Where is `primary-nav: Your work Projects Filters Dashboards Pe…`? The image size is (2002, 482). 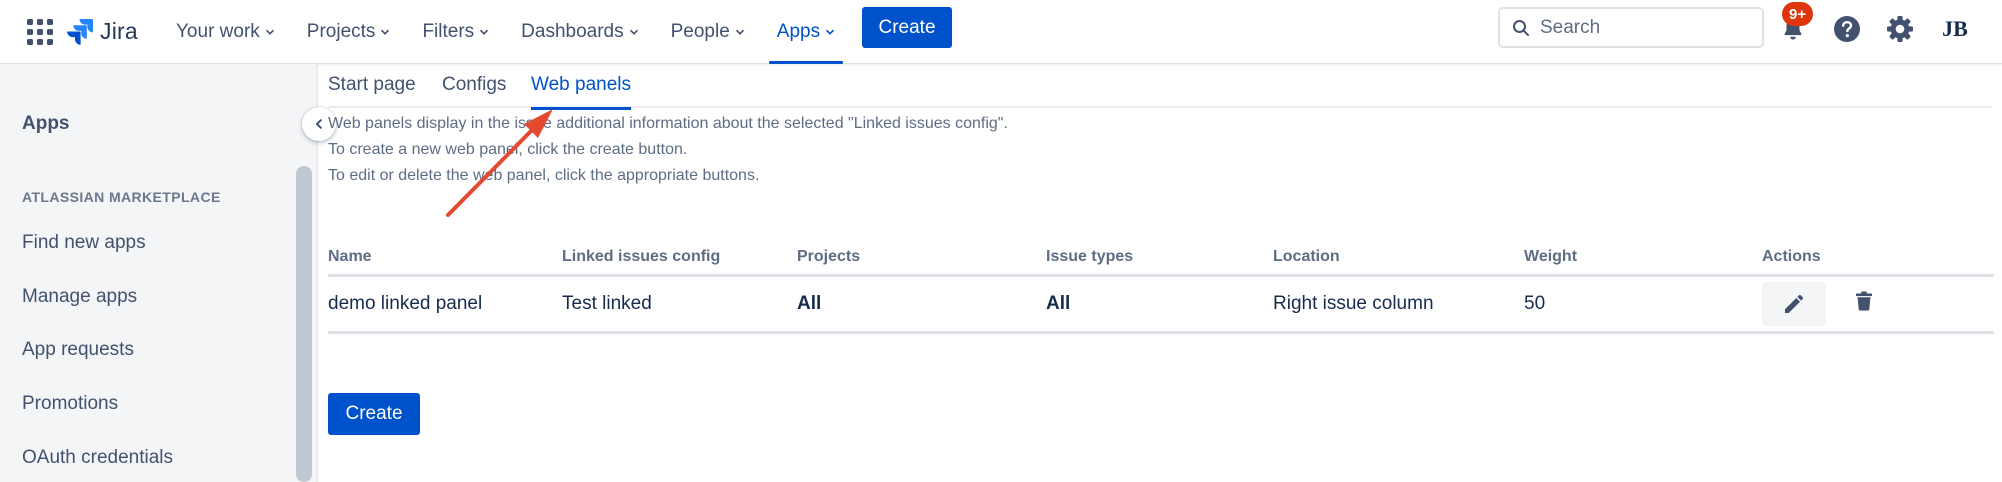 primary-nav: Your work Projects Filters Dashboards Pe… is located at coordinates (505, 32).